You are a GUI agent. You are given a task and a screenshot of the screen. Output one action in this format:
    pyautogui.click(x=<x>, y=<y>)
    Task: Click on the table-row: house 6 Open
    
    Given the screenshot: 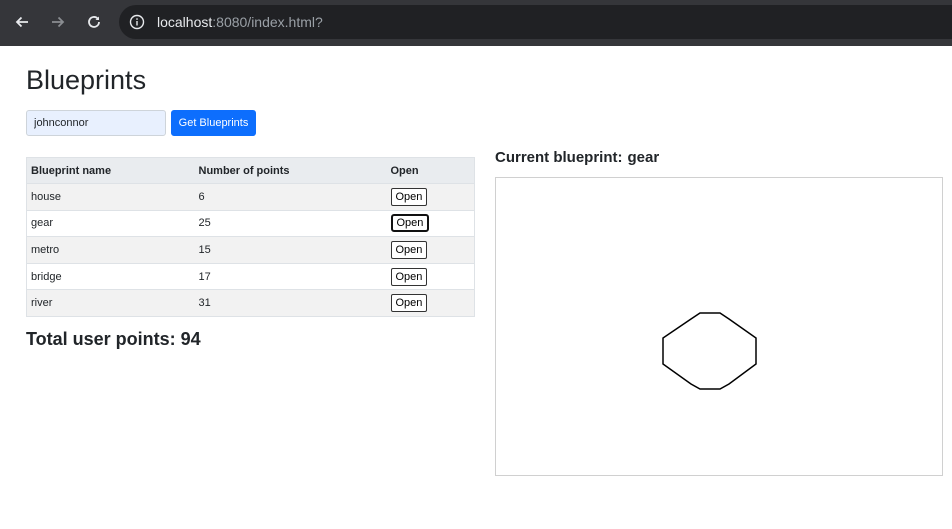 What is the action you would take?
    pyautogui.click(x=250, y=197)
    